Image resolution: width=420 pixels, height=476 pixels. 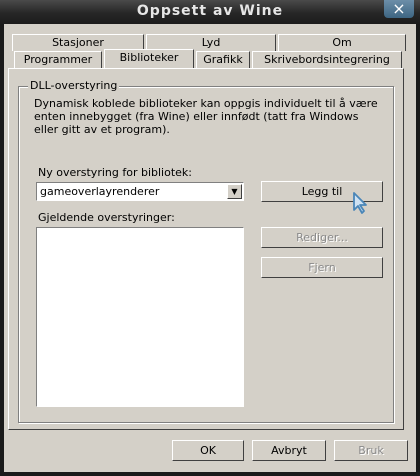 I want to click on tab-om: Om, so click(x=342, y=42).